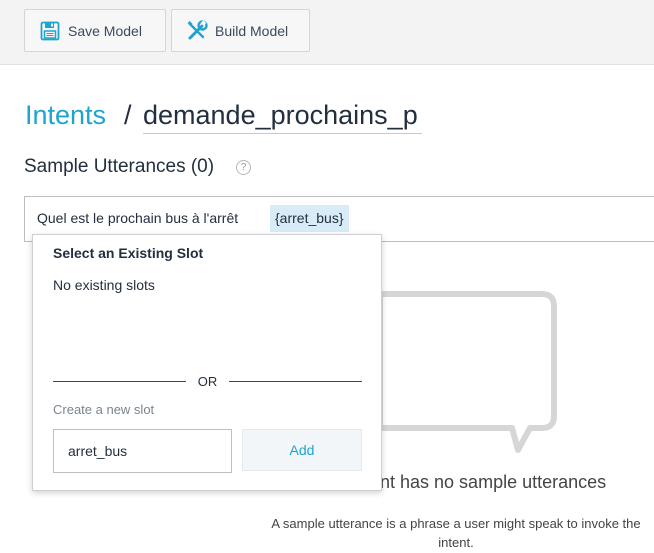  I want to click on divider-right, so click(295, 381).